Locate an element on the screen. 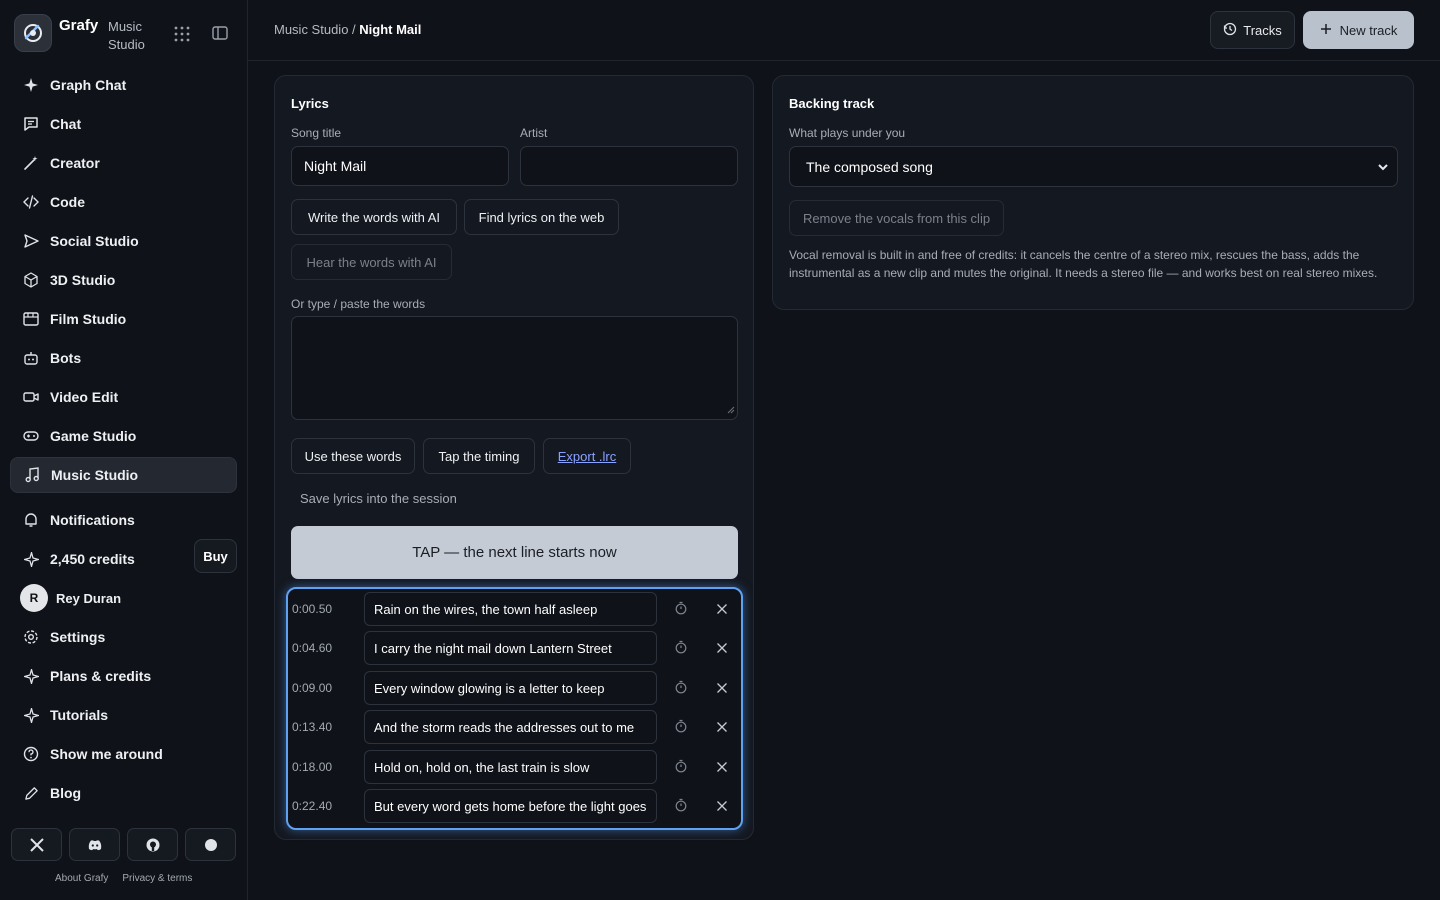  code-icon is located at coordinates (31, 202).